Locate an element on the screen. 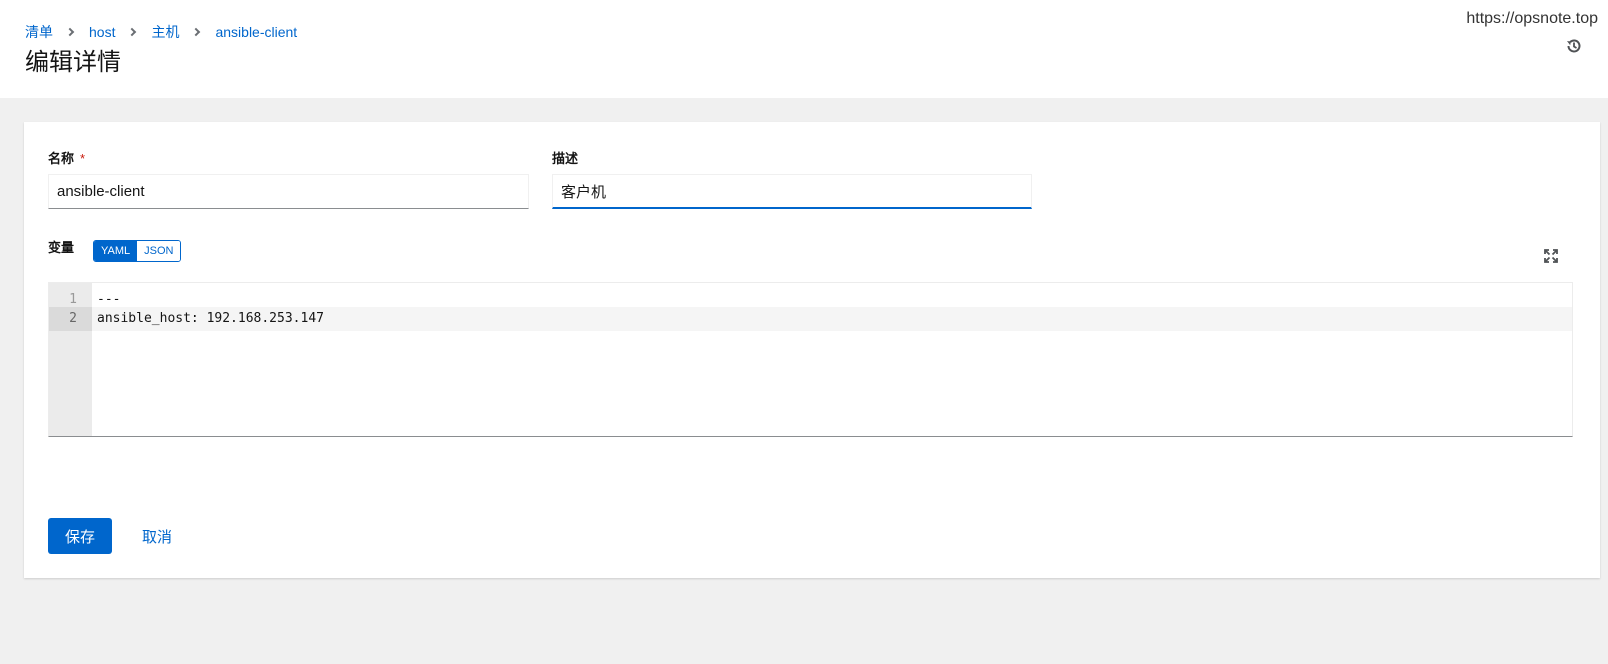 Image resolution: width=1608 pixels, height=664 pixels. history-icon is located at coordinates (1574, 46).